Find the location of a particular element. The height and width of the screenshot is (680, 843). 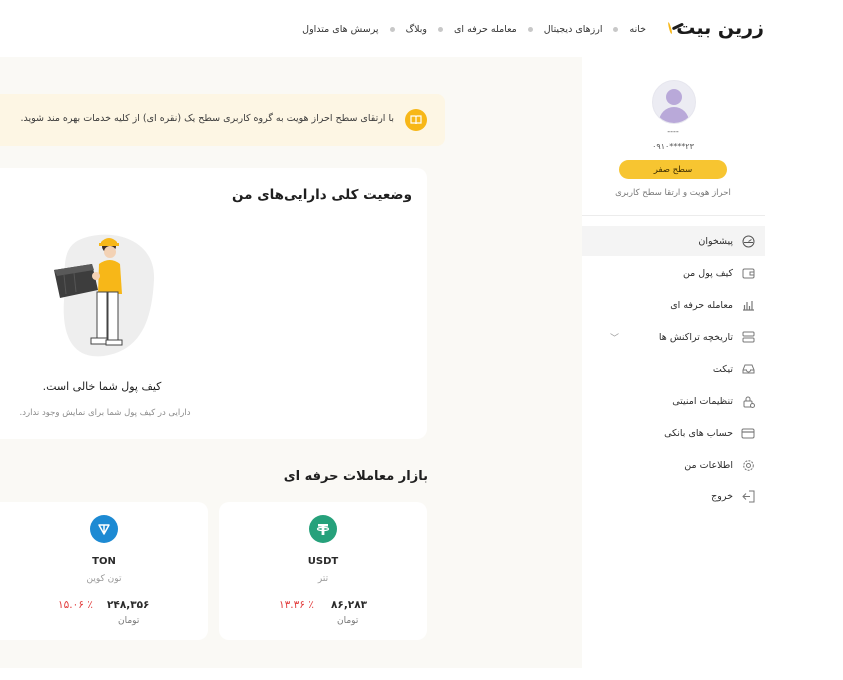

verify-upgrade-link: احراز هویت و ارتقا سطح کاربری is located at coordinates (673, 193).